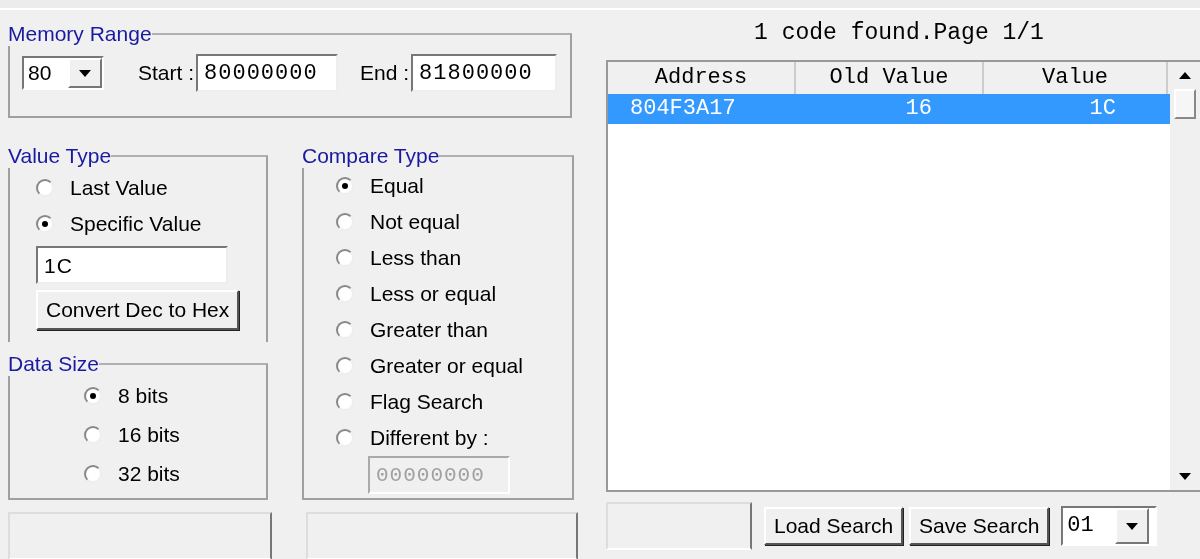 The image size is (1200, 559). I want to click on table-cell-text: 16, so click(918, 109).